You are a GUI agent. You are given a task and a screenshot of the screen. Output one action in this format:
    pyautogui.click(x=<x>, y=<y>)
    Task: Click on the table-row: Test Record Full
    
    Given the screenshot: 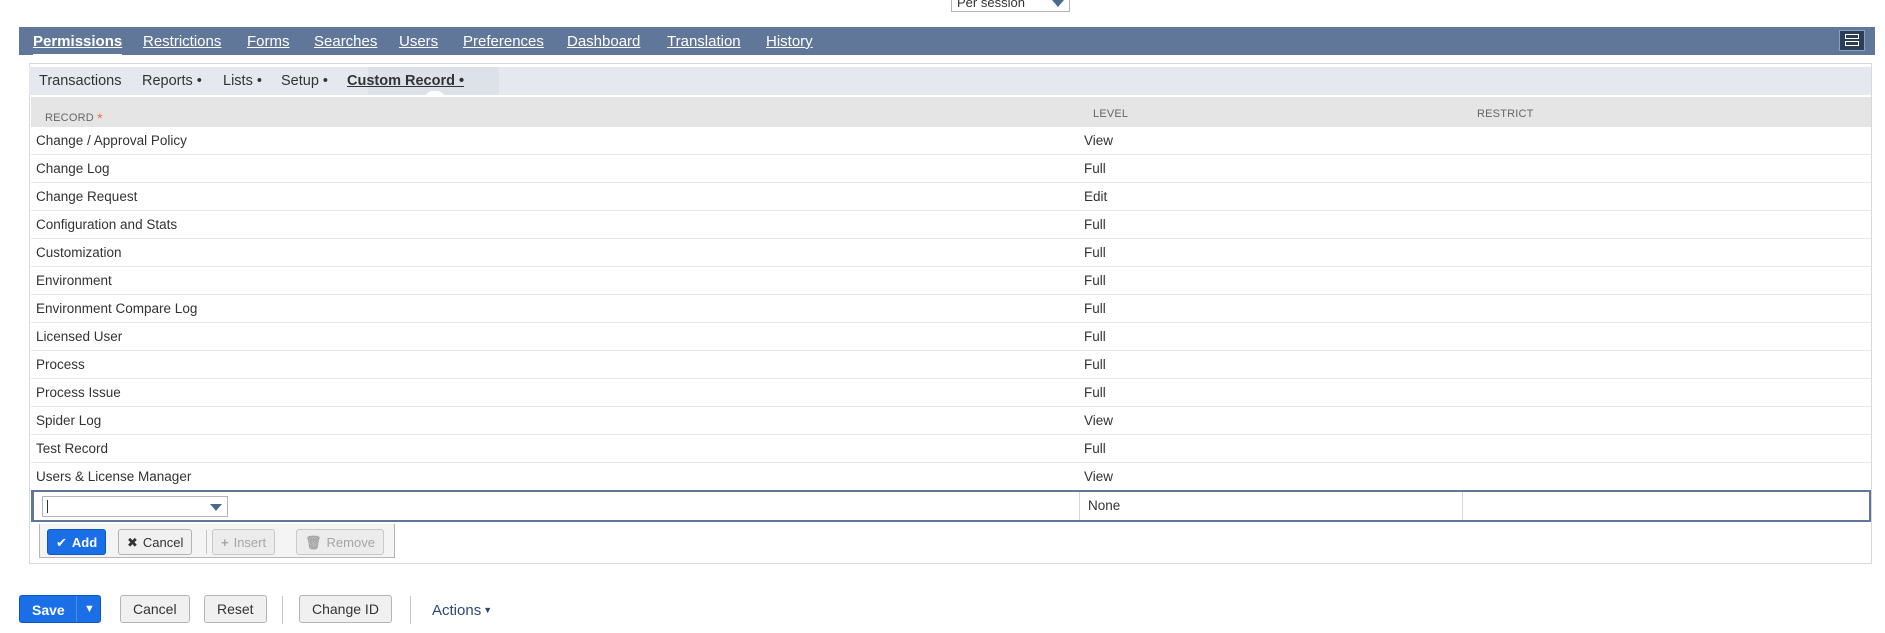 What is the action you would take?
    pyautogui.click(x=951, y=449)
    